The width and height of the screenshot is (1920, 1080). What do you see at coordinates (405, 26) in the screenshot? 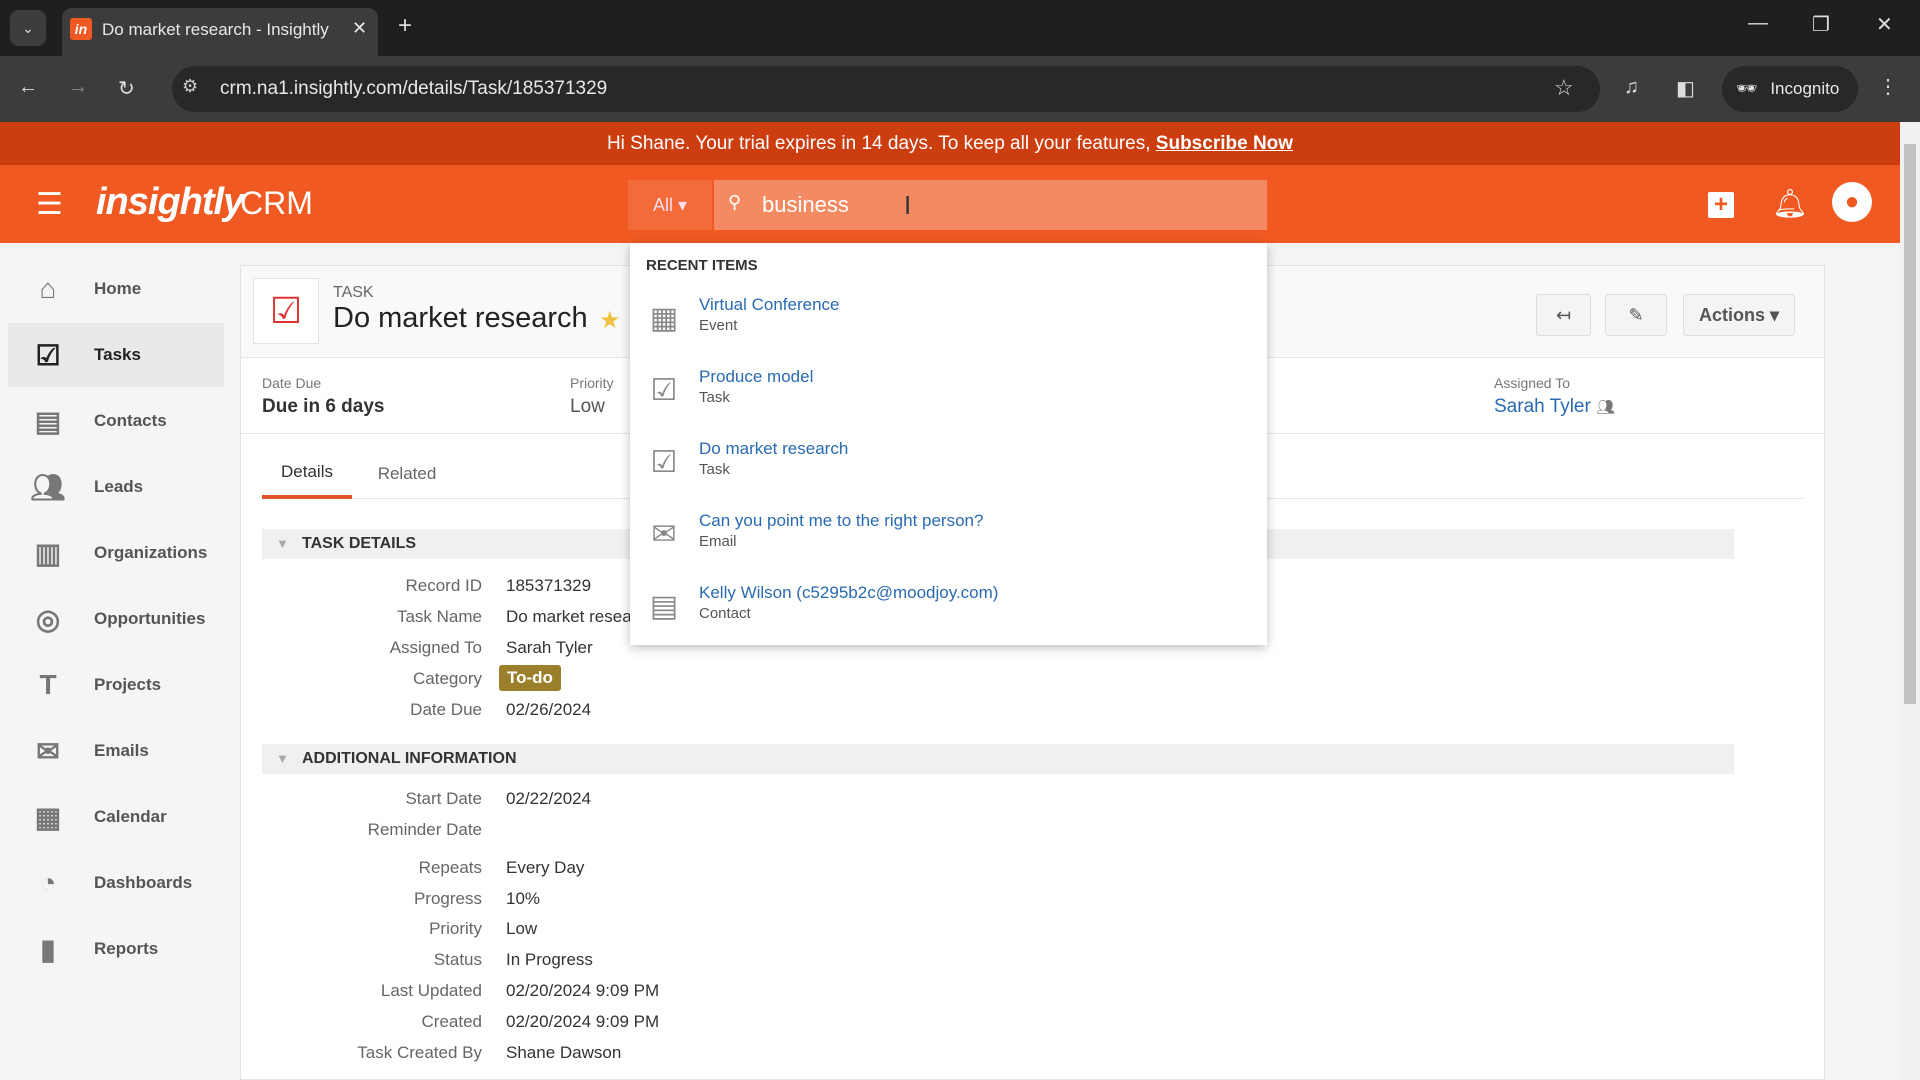
I see `new-tab-button: +` at bounding box center [405, 26].